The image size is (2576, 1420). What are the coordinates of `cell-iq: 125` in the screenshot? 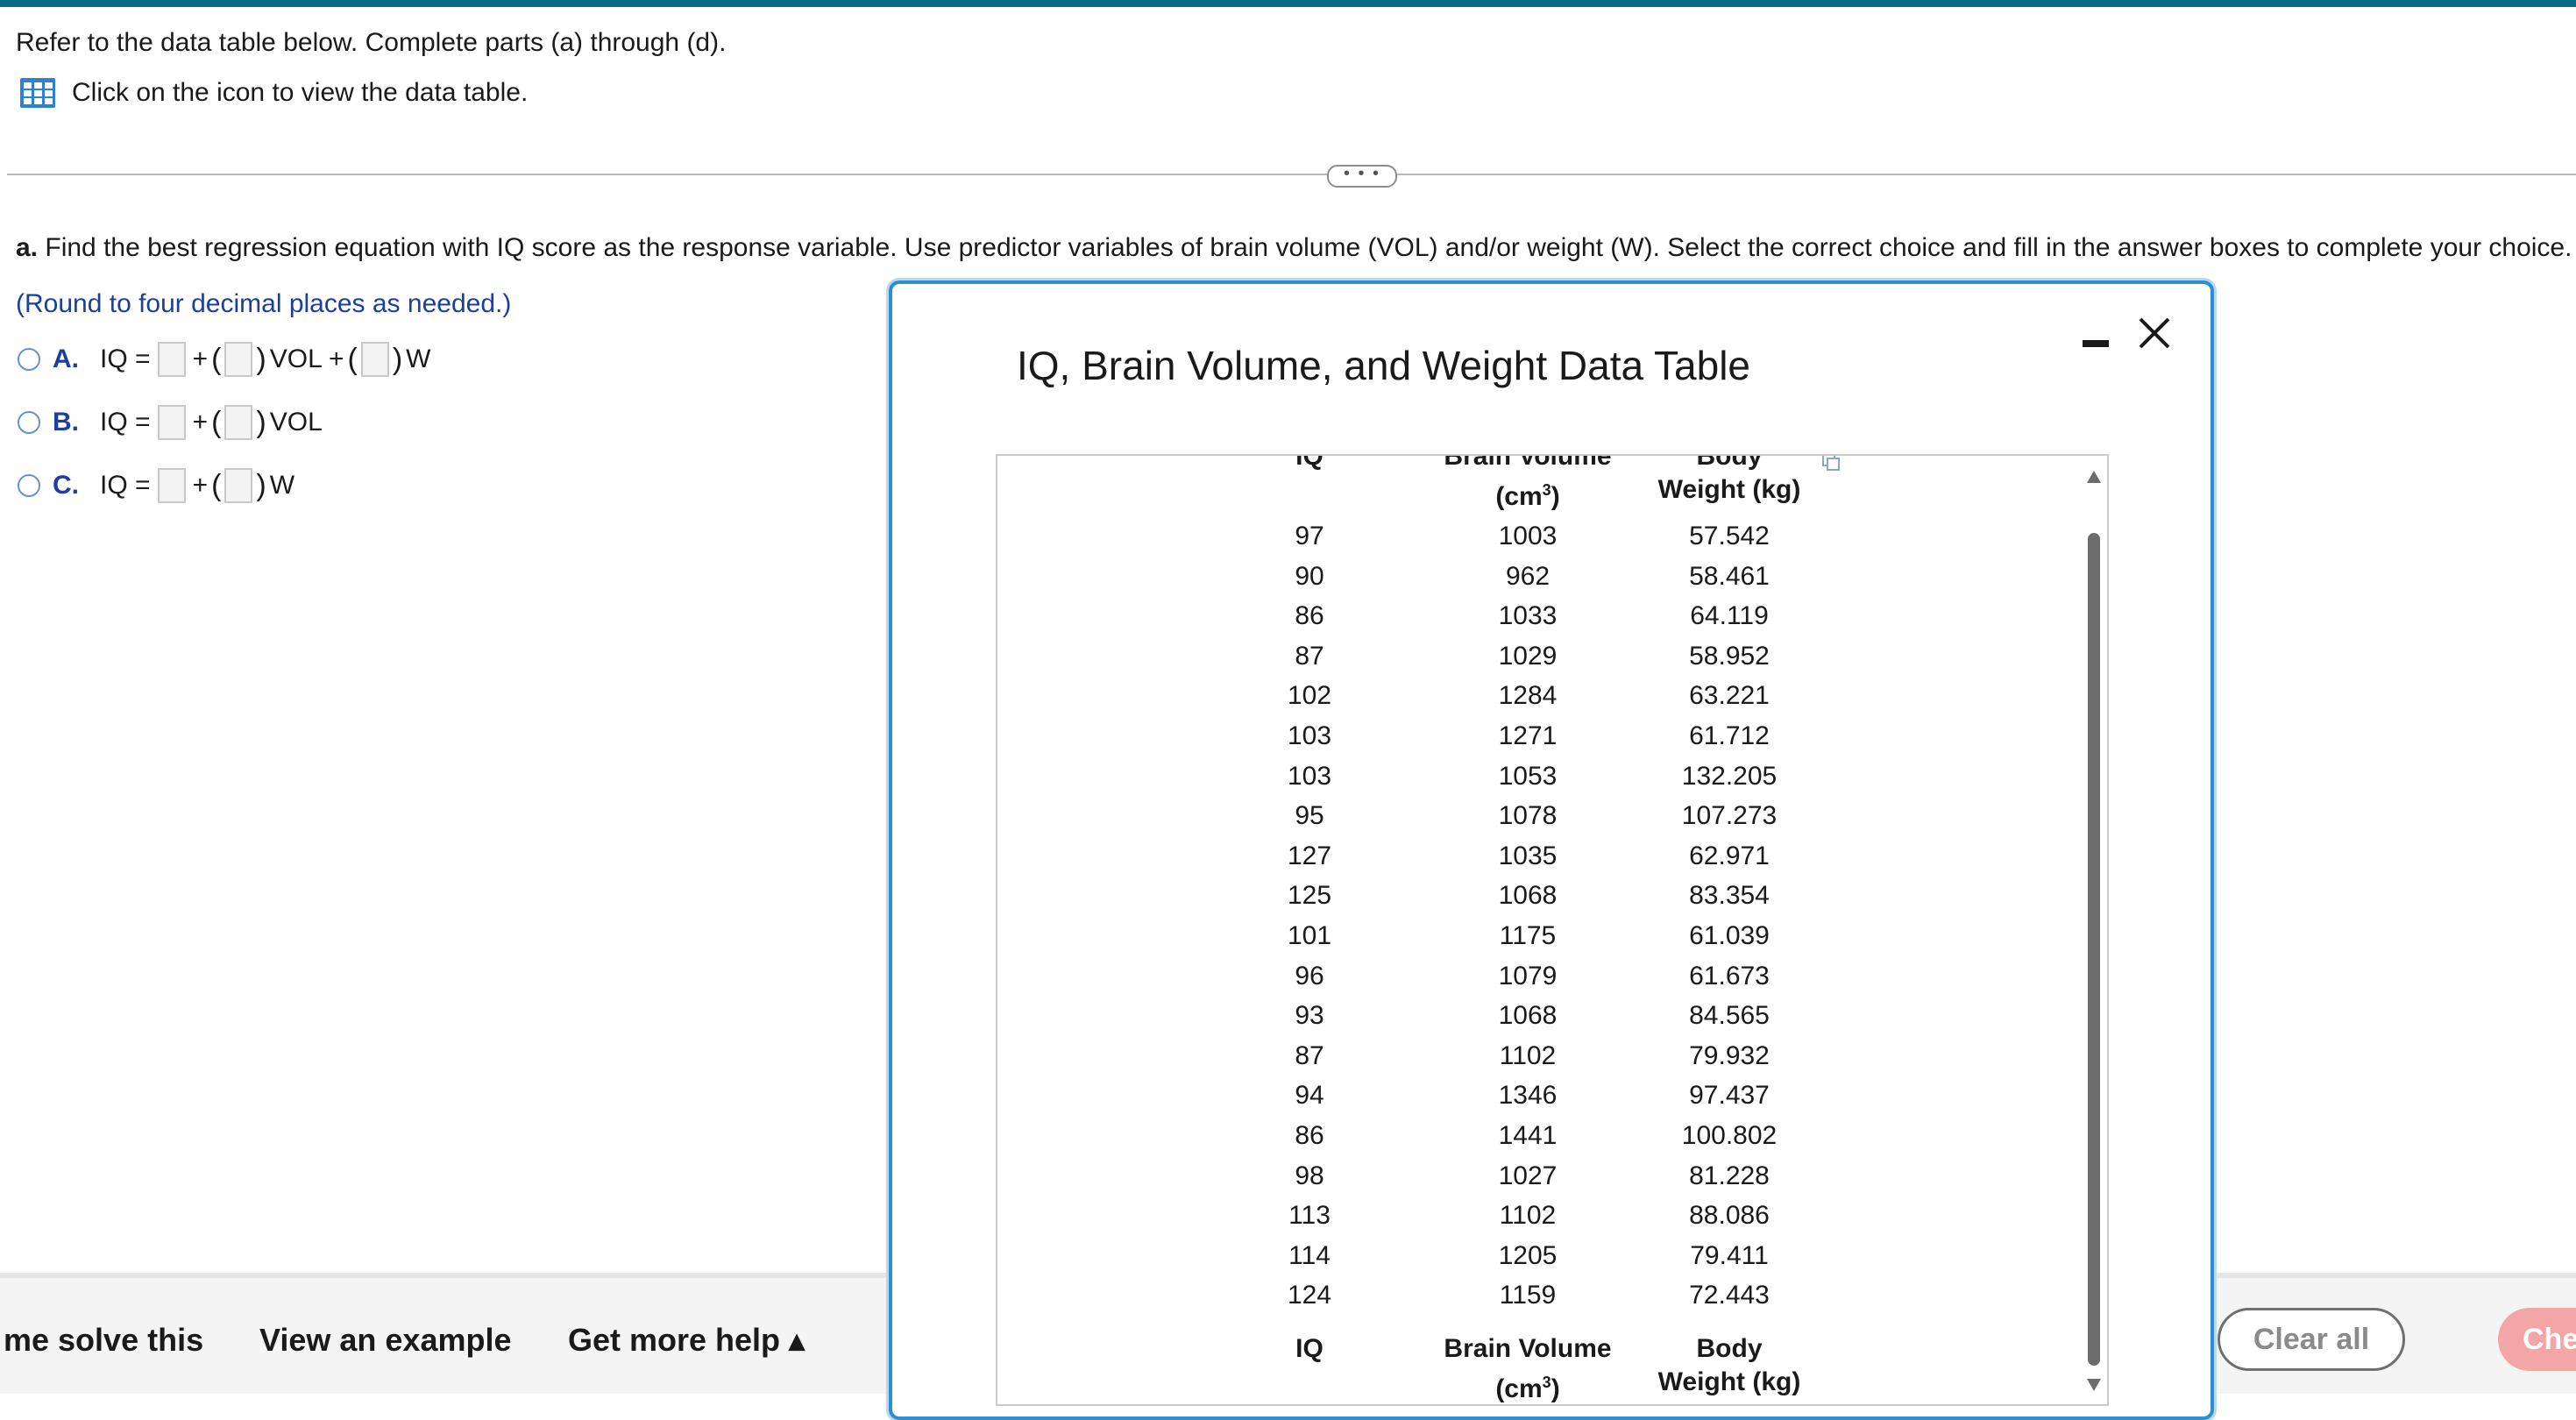 It's located at (1309, 896).